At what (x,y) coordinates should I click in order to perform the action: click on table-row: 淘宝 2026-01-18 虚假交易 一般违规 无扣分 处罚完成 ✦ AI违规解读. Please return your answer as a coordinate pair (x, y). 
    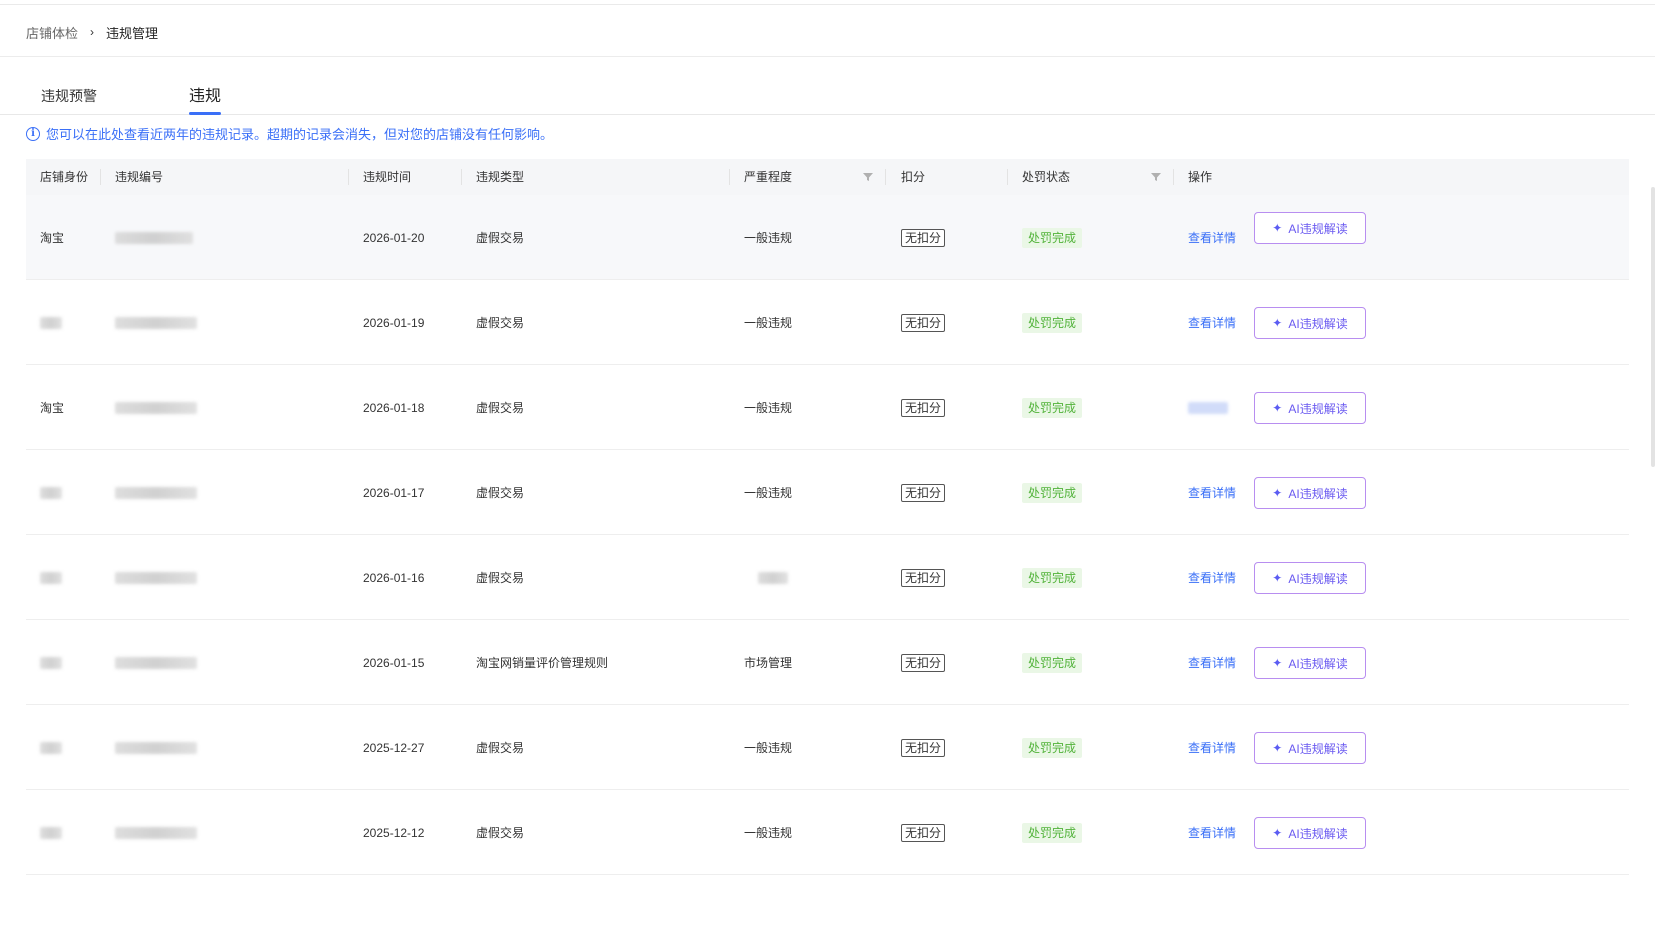
    Looking at the image, I should click on (827, 407).